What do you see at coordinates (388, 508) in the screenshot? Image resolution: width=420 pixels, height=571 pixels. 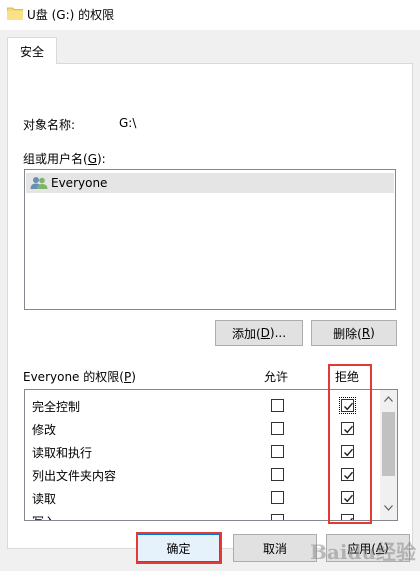 I see `scroll-down-icon` at bounding box center [388, 508].